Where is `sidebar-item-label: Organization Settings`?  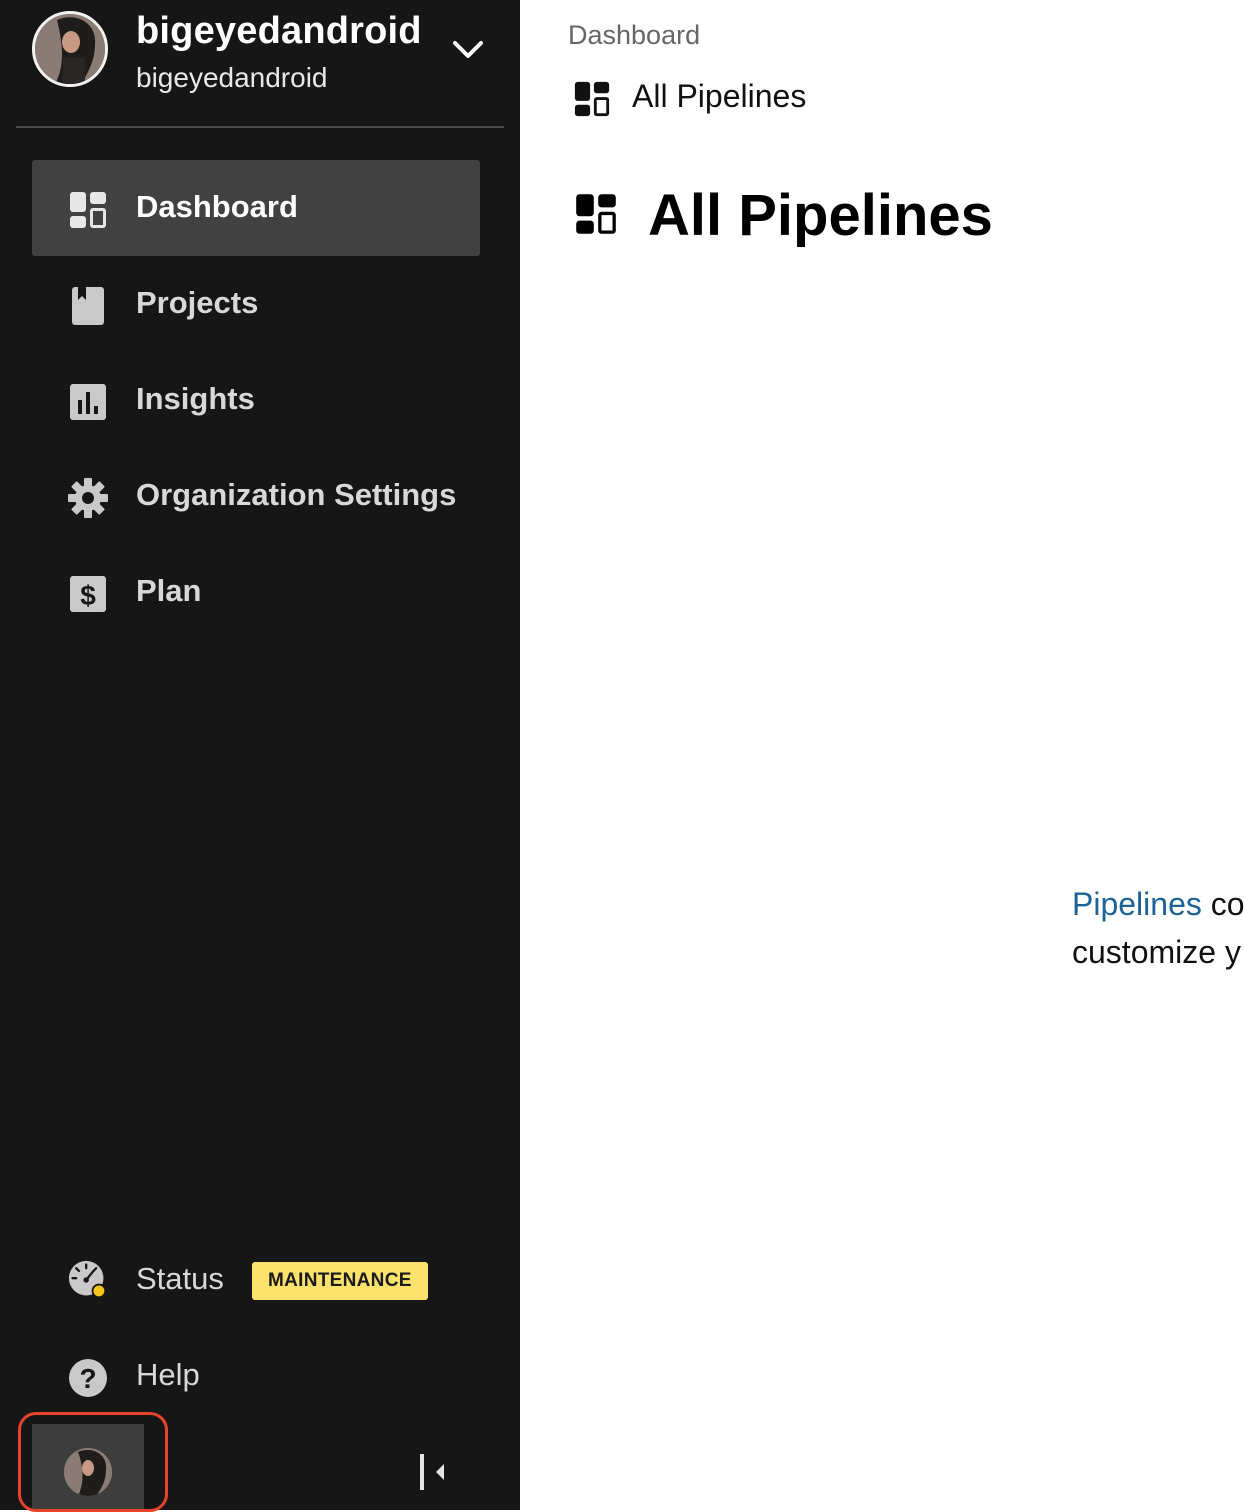
sidebar-item-label: Organization Settings is located at coordinates (296, 494).